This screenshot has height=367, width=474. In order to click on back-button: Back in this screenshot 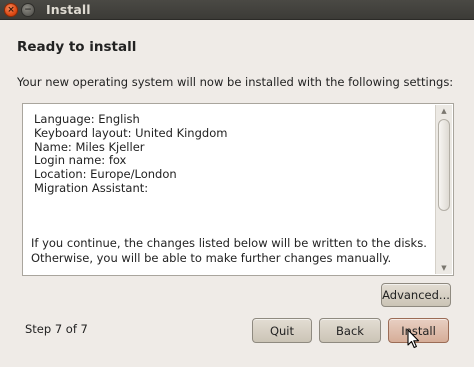, I will do `click(350, 330)`.